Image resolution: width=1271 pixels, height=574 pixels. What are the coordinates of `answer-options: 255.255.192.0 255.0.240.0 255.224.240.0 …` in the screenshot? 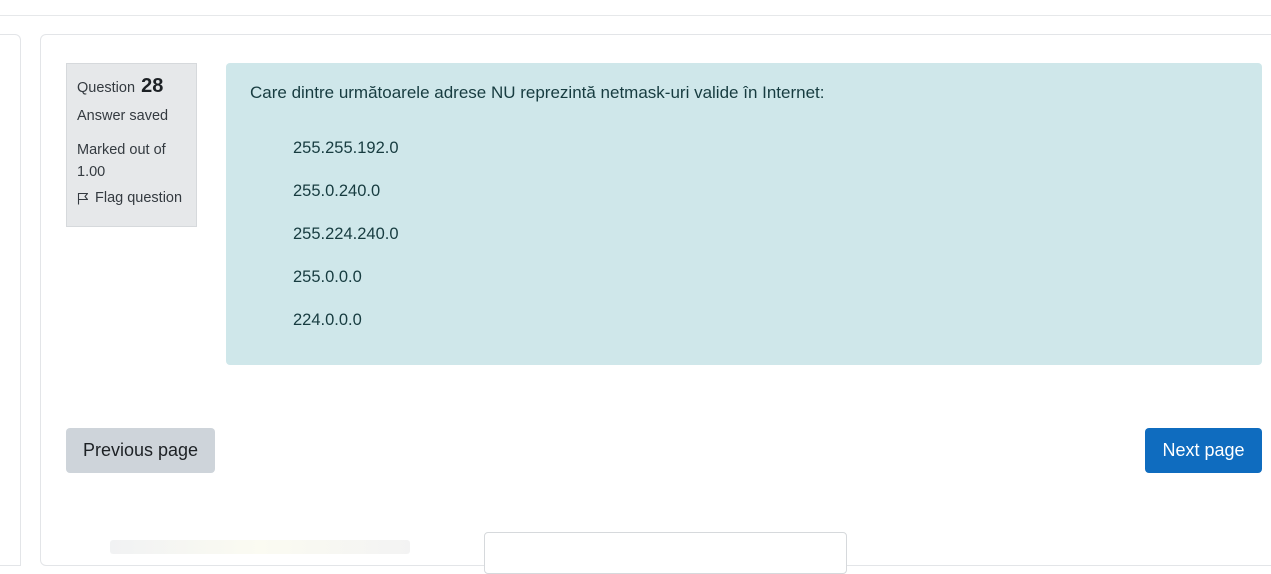 It's located at (346, 245).